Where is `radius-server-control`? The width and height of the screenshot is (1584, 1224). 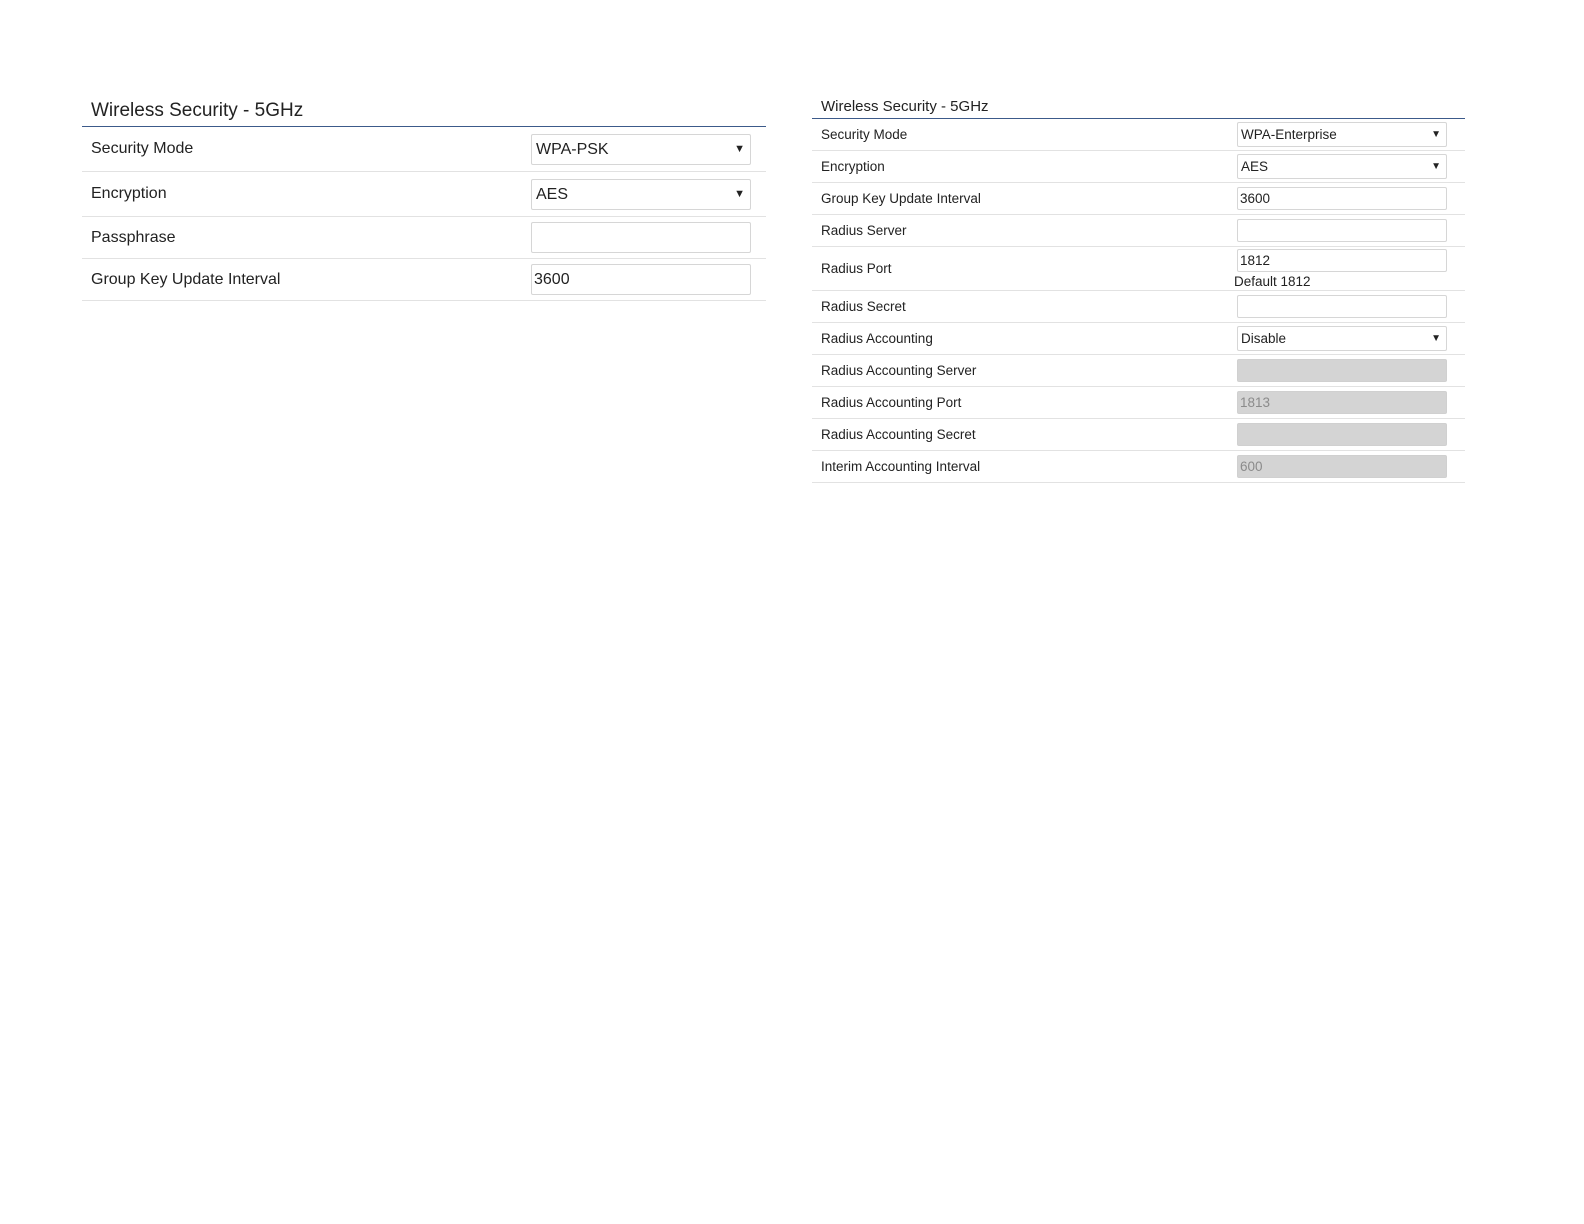
radius-server-control is located at coordinates (1342, 230).